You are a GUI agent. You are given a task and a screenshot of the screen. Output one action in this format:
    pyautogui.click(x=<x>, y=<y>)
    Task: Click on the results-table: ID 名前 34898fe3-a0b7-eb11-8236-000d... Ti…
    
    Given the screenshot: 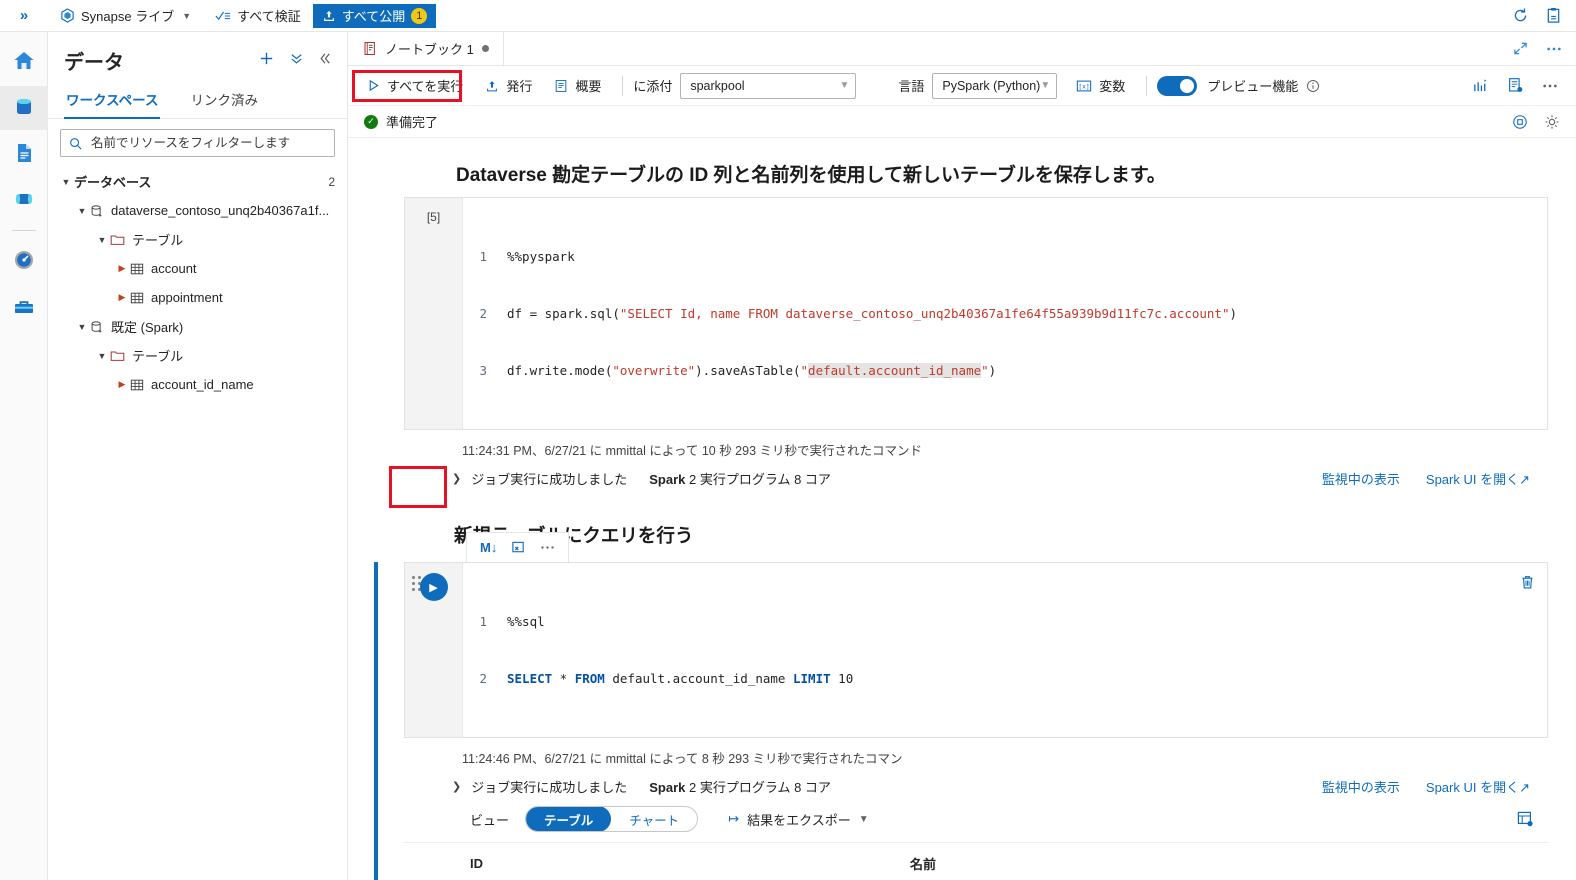 What is the action you would take?
    pyautogui.click(x=999, y=861)
    